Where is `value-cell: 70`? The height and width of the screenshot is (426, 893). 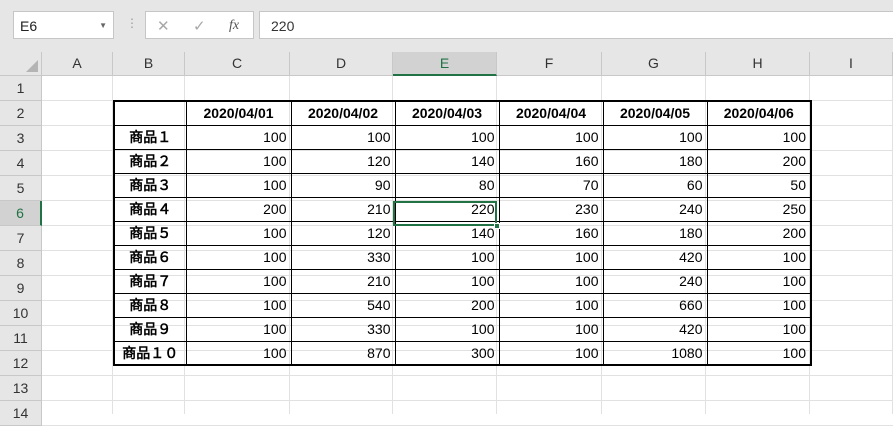
value-cell: 70 is located at coordinates (551, 185).